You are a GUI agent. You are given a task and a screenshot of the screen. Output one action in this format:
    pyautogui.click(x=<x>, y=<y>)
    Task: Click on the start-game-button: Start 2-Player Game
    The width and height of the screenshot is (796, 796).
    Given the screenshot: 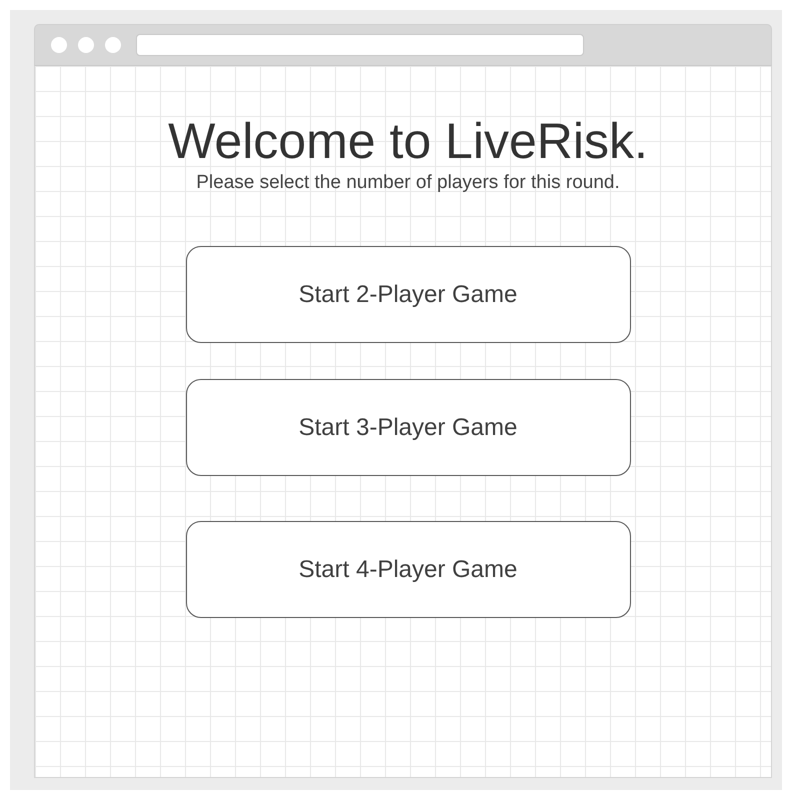 What is the action you would take?
    pyautogui.click(x=408, y=294)
    